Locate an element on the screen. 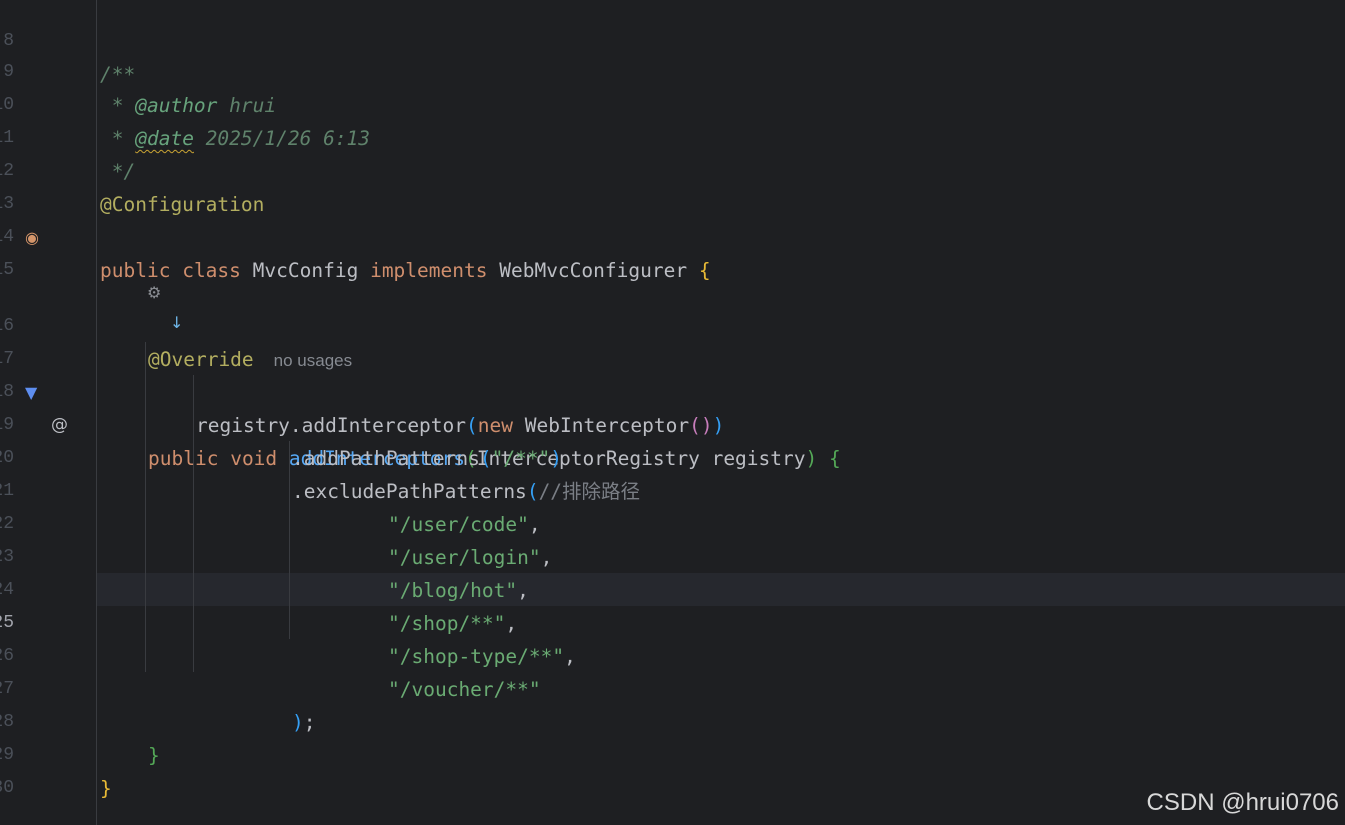 This screenshot has height=825, width=1345. code-line: 20 .excludePathPatterns(//排除路径 is located at coordinates (672, 456).